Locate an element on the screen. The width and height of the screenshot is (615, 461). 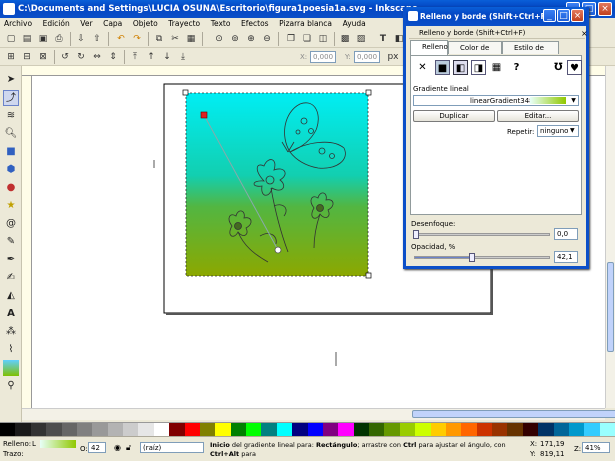
zoom-width-icon: ⊖ is located at coordinates (267, 39).